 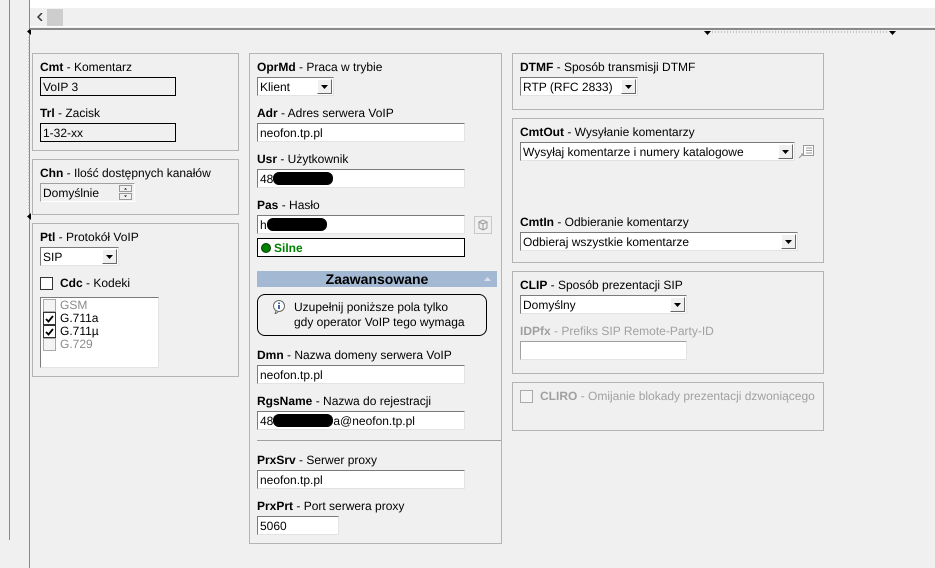 I want to click on chevron-left-icon, so click(x=39, y=17).